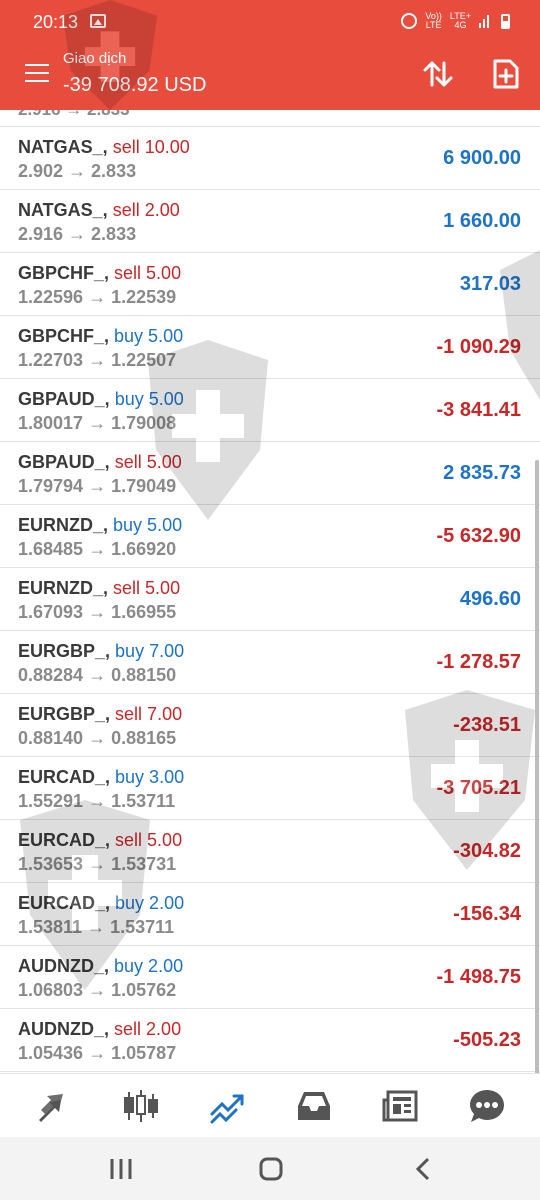 The height and width of the screenshot is (1200, 540). Describe the element at coordinates (228, 1106) in the screenshot. I see `tab-trade` at that location.